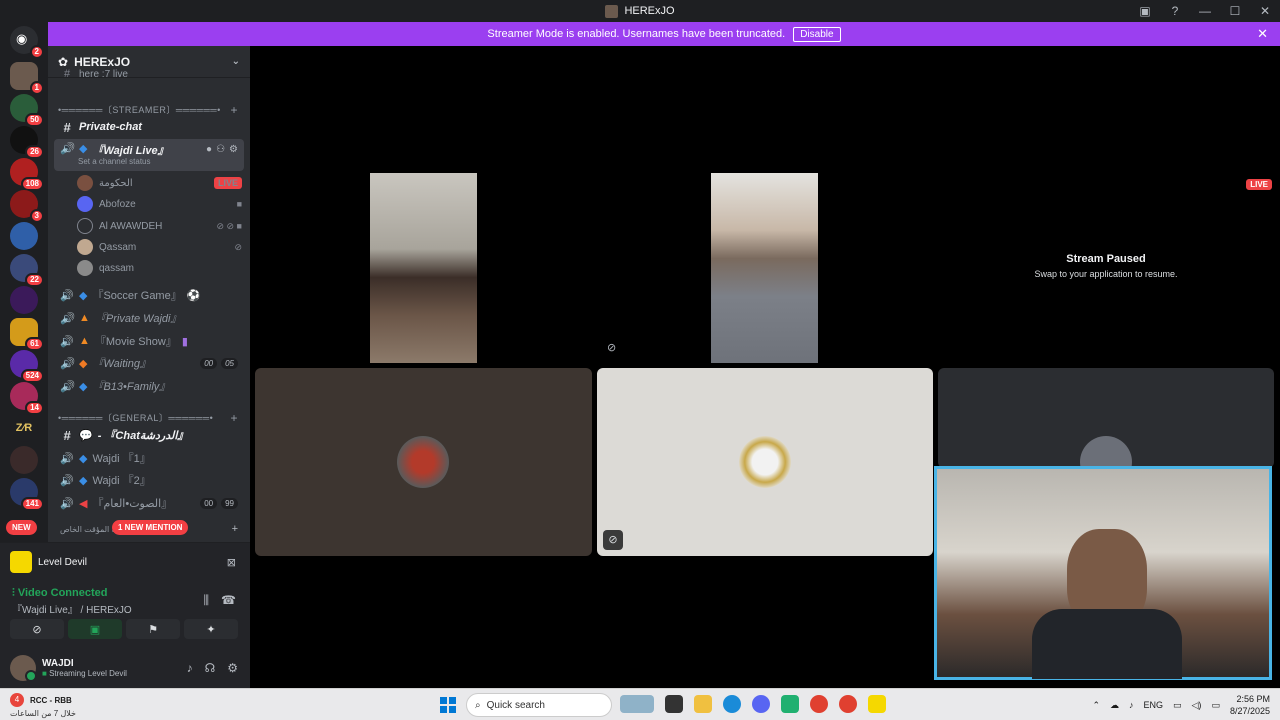 The width and height of the screenshot is (1280, 720). What do you see at coordinates (149, 318) in the screenshot?
I see `channel-private-wajdi: 🔊 ▲ 『Private Wajdi』` at bounding box center [149, 318].